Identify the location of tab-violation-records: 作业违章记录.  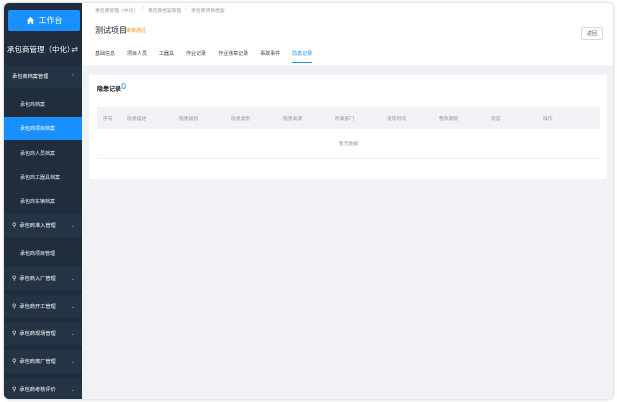
(233, 56).